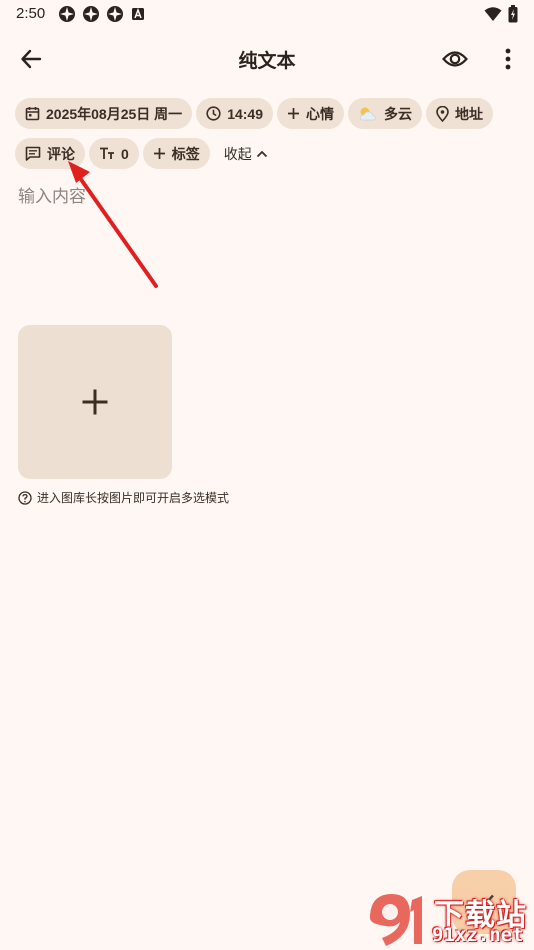 This screenshot has width=534, height=950. Describe the element at coordinates (31, 13) in the screenshot. I see `status-time: 2:50` at that location.